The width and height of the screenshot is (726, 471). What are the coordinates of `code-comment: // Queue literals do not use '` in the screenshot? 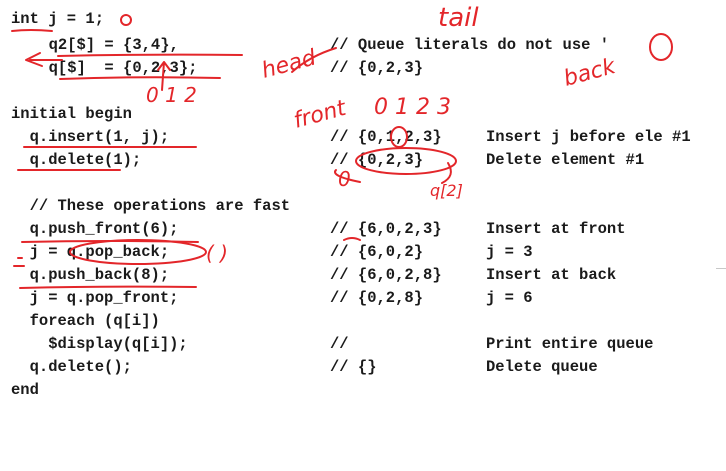 It's located at (470, 45).